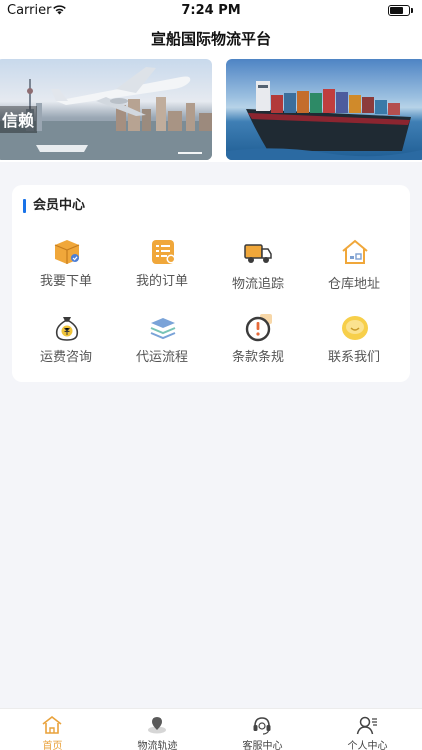 The width and height of the screenshot is (422, 750). I want to click on contact-us-button: 联系我们, so click(354, 348).